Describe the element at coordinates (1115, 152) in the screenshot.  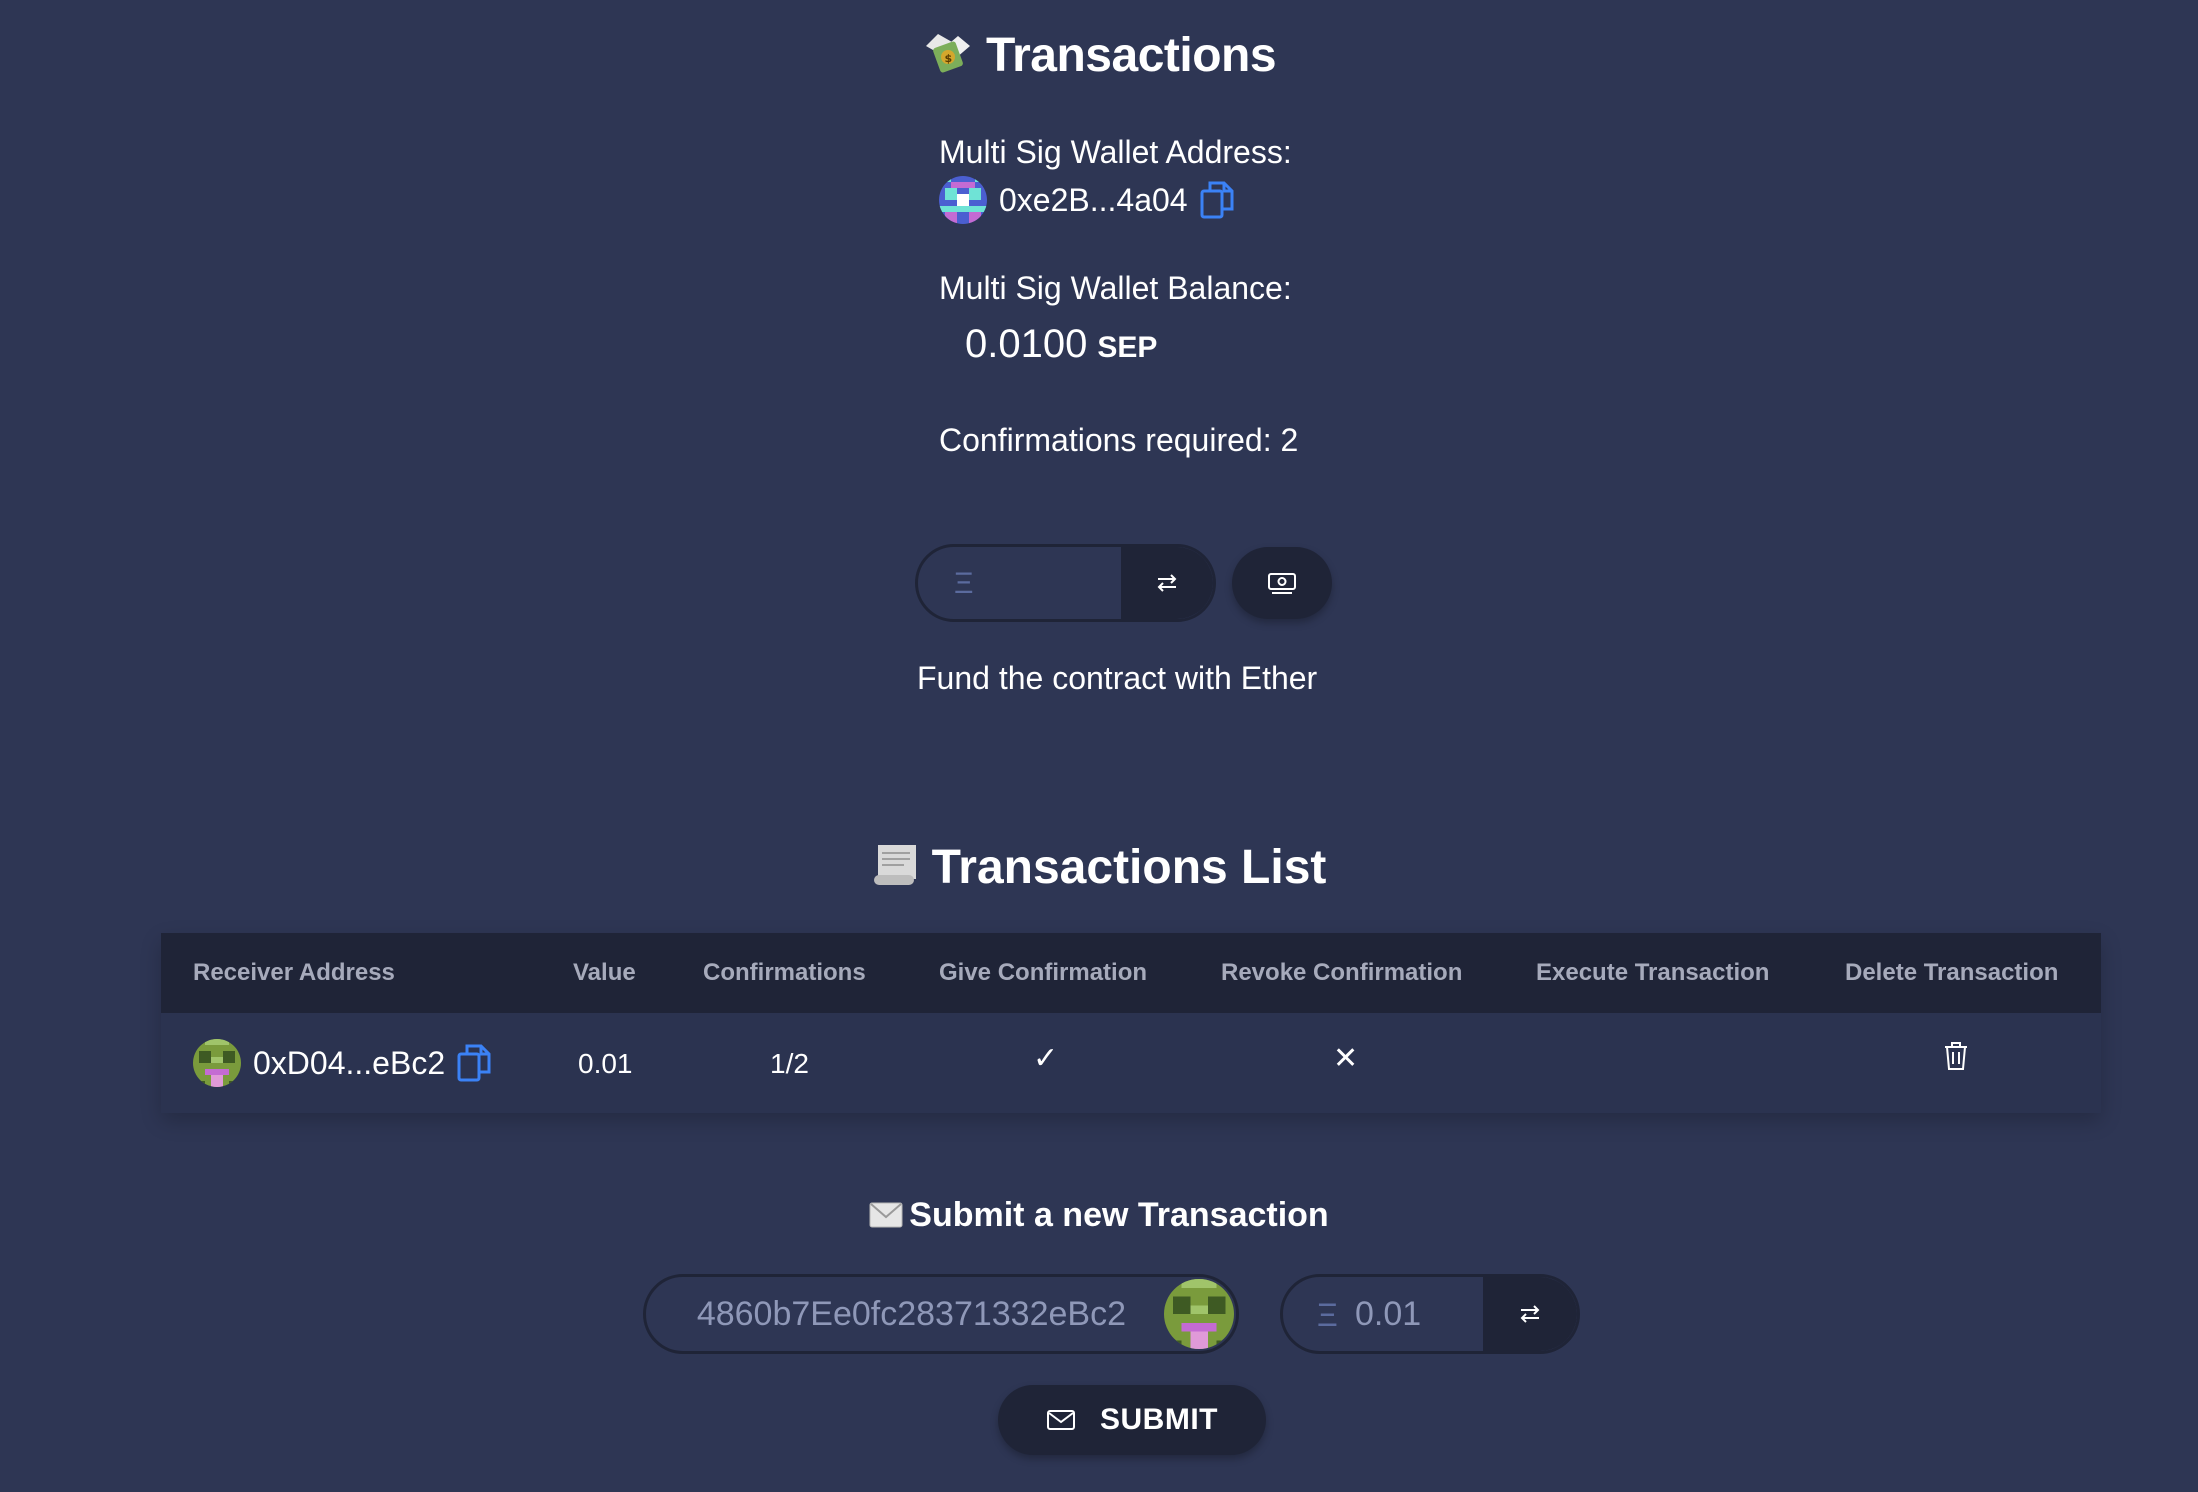
I see `wallet-address-label: Multi Sig Wallet Address:` at that location.